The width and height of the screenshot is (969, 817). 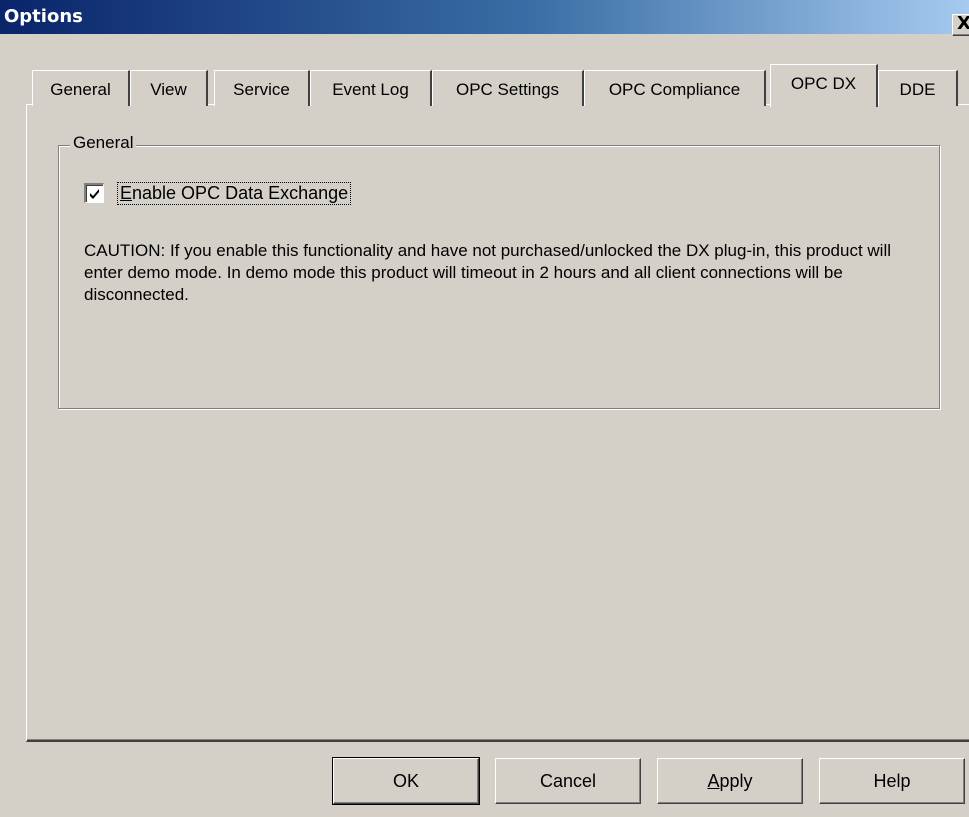 I want to click on groupbox-title: General, so click(x=103, y=143).